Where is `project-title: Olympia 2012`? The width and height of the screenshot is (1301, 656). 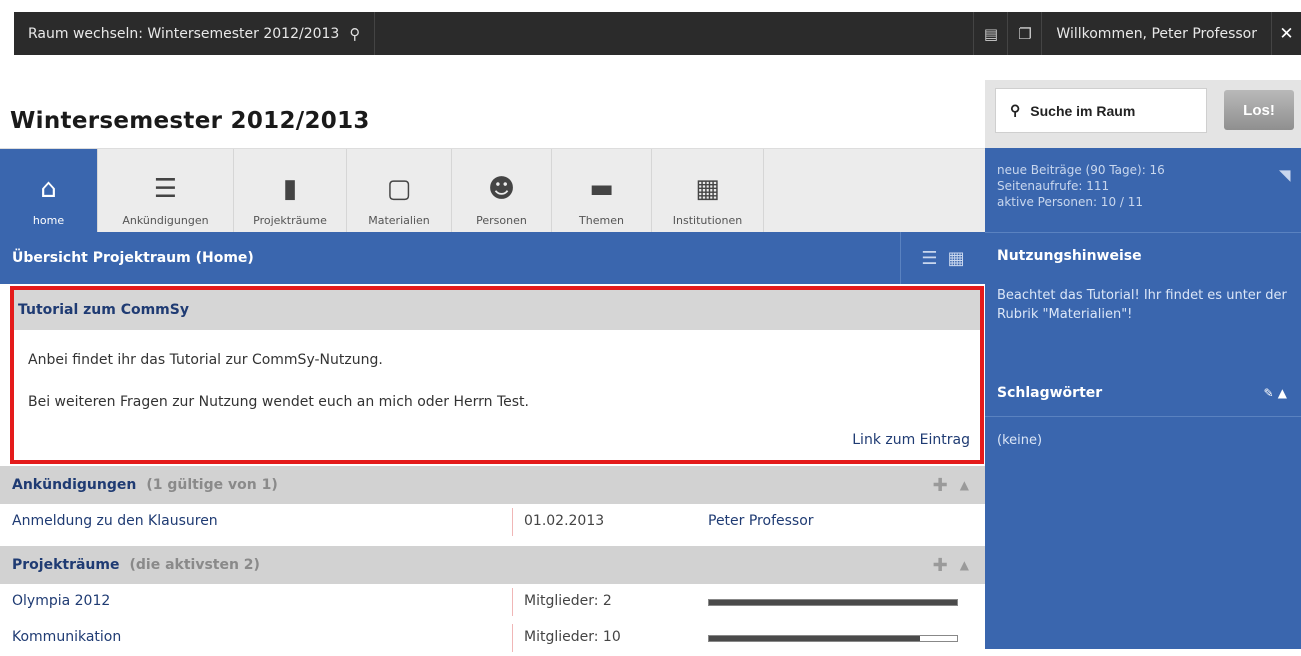 project-title: Olympia 2012 is located at coordinates (61, 601).